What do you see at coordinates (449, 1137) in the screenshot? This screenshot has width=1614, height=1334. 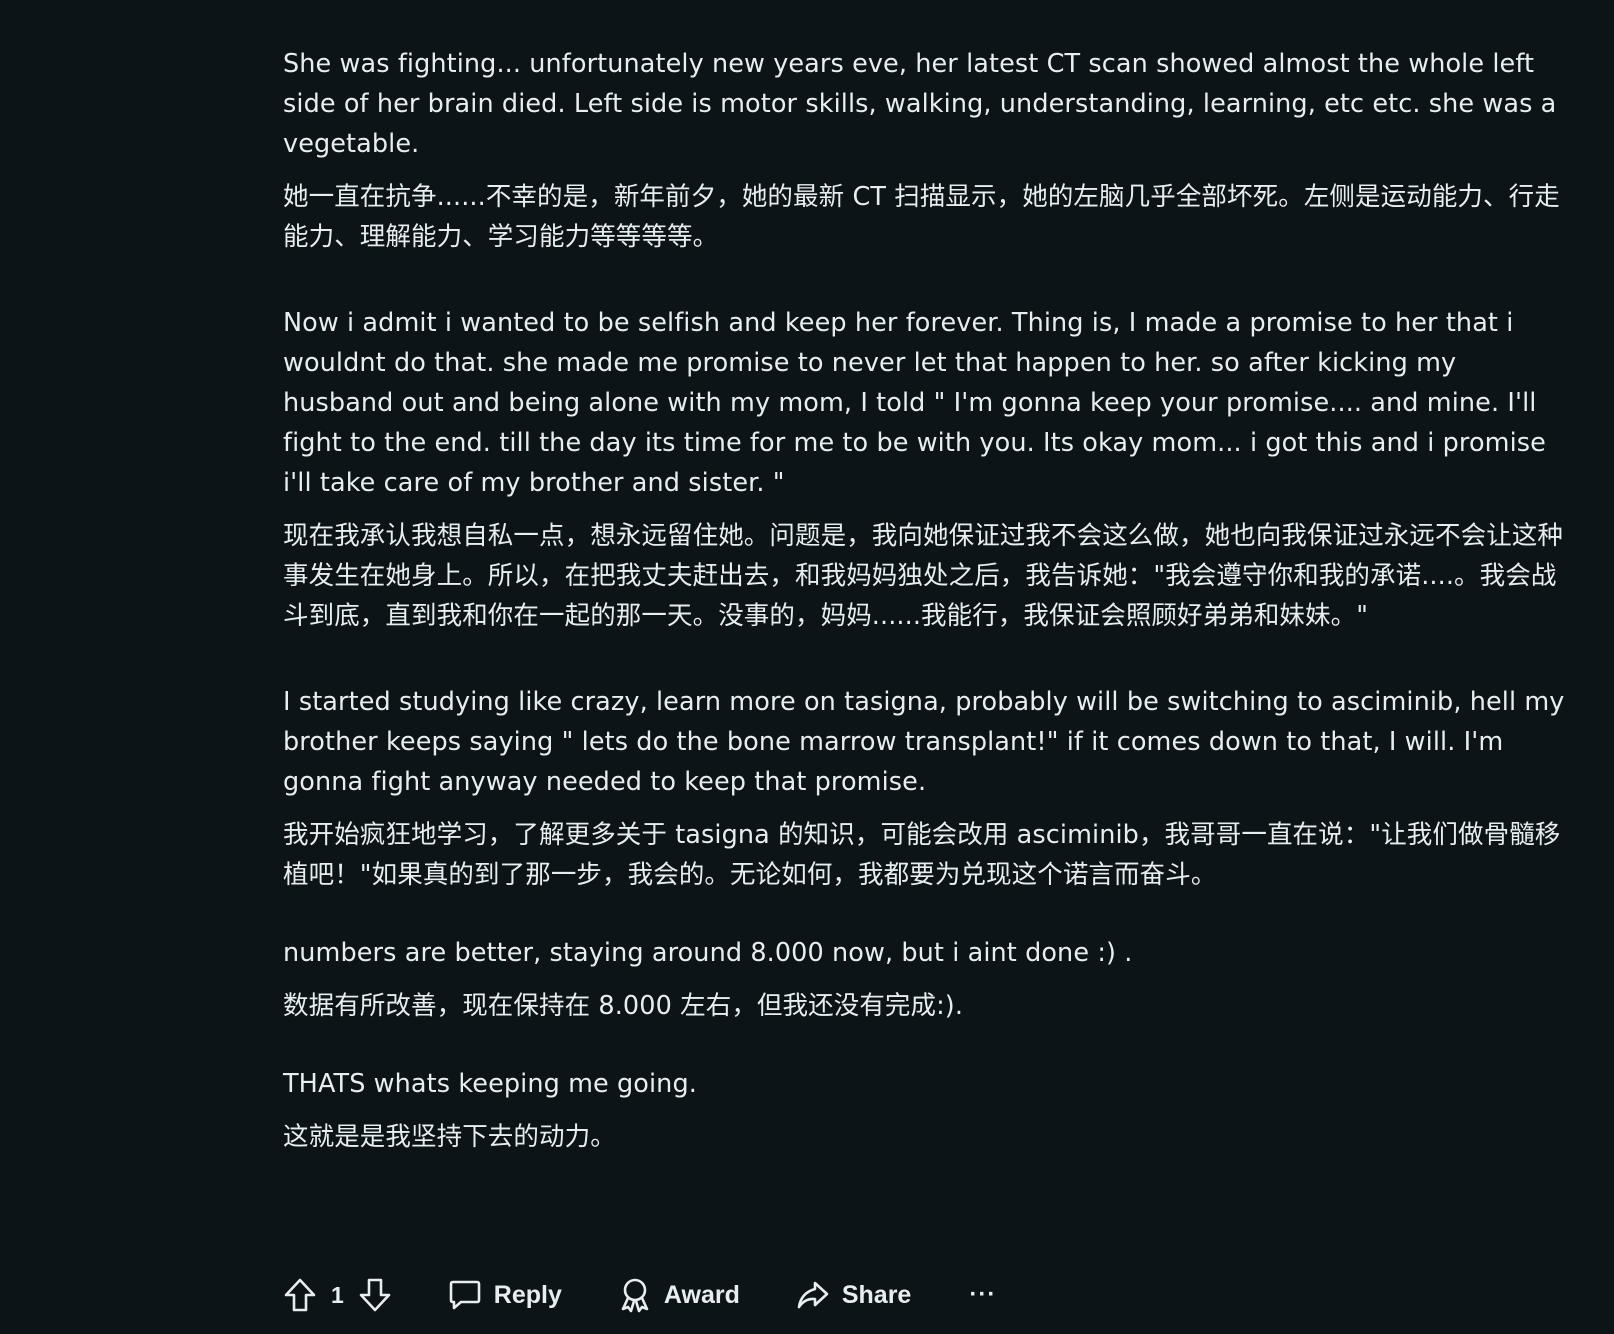 I see `comment-paragraph-zh-5: 这就是是我坚持下去的动力。` at bounding box center [449, 1137].